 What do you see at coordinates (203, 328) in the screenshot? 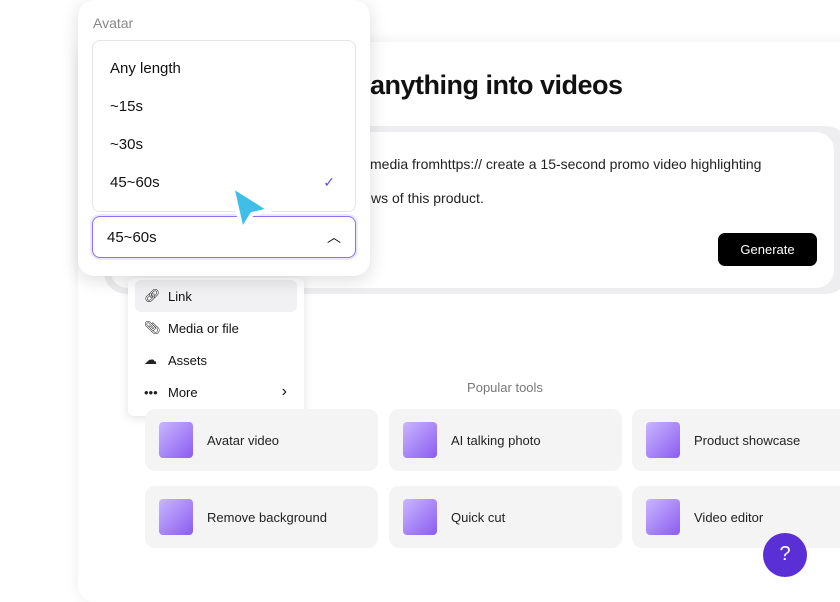
I see `menu-item-label: Media or file` at bounding box center [203, 328].